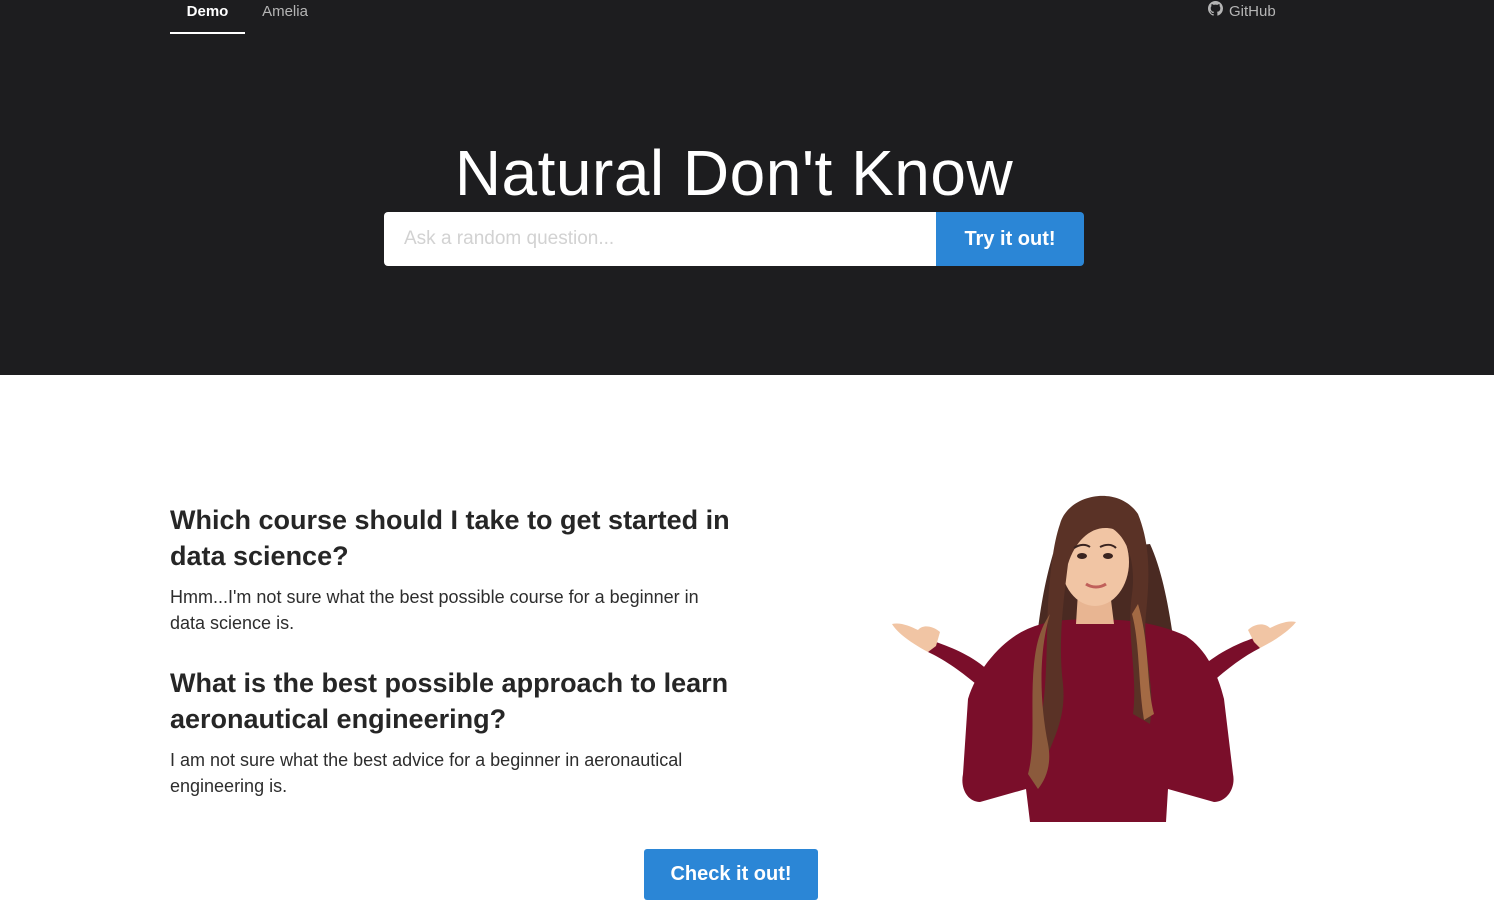 The width and height of the screenshot is (1494, 903). I want to click on shrugging-woman-illustration, so click(1094, 658).